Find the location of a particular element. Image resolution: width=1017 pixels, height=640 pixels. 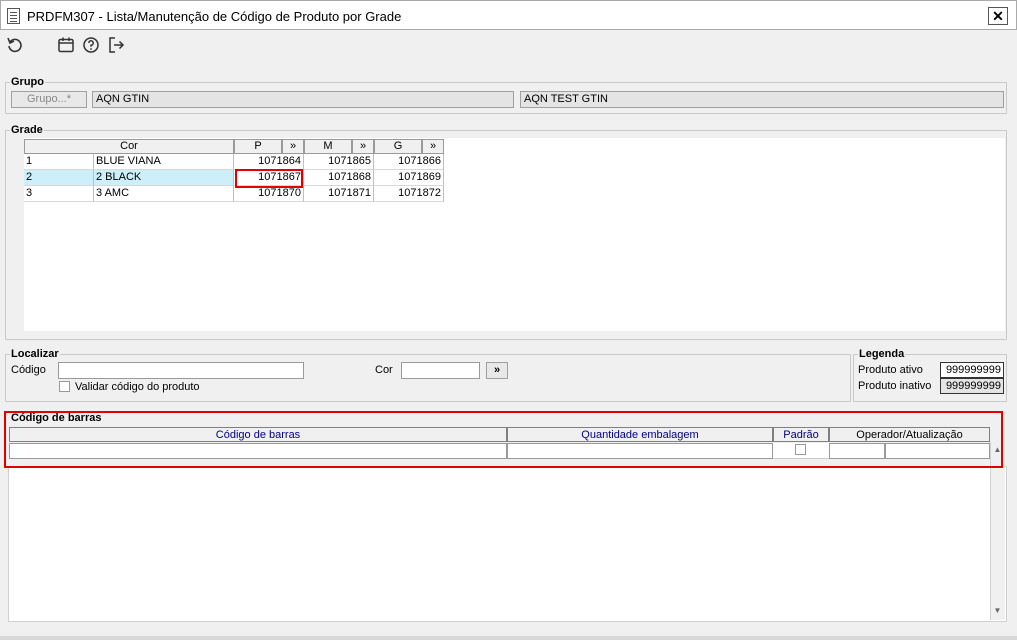

produto-ativo-label: Produto ativo is located at coordinates (890, 370).